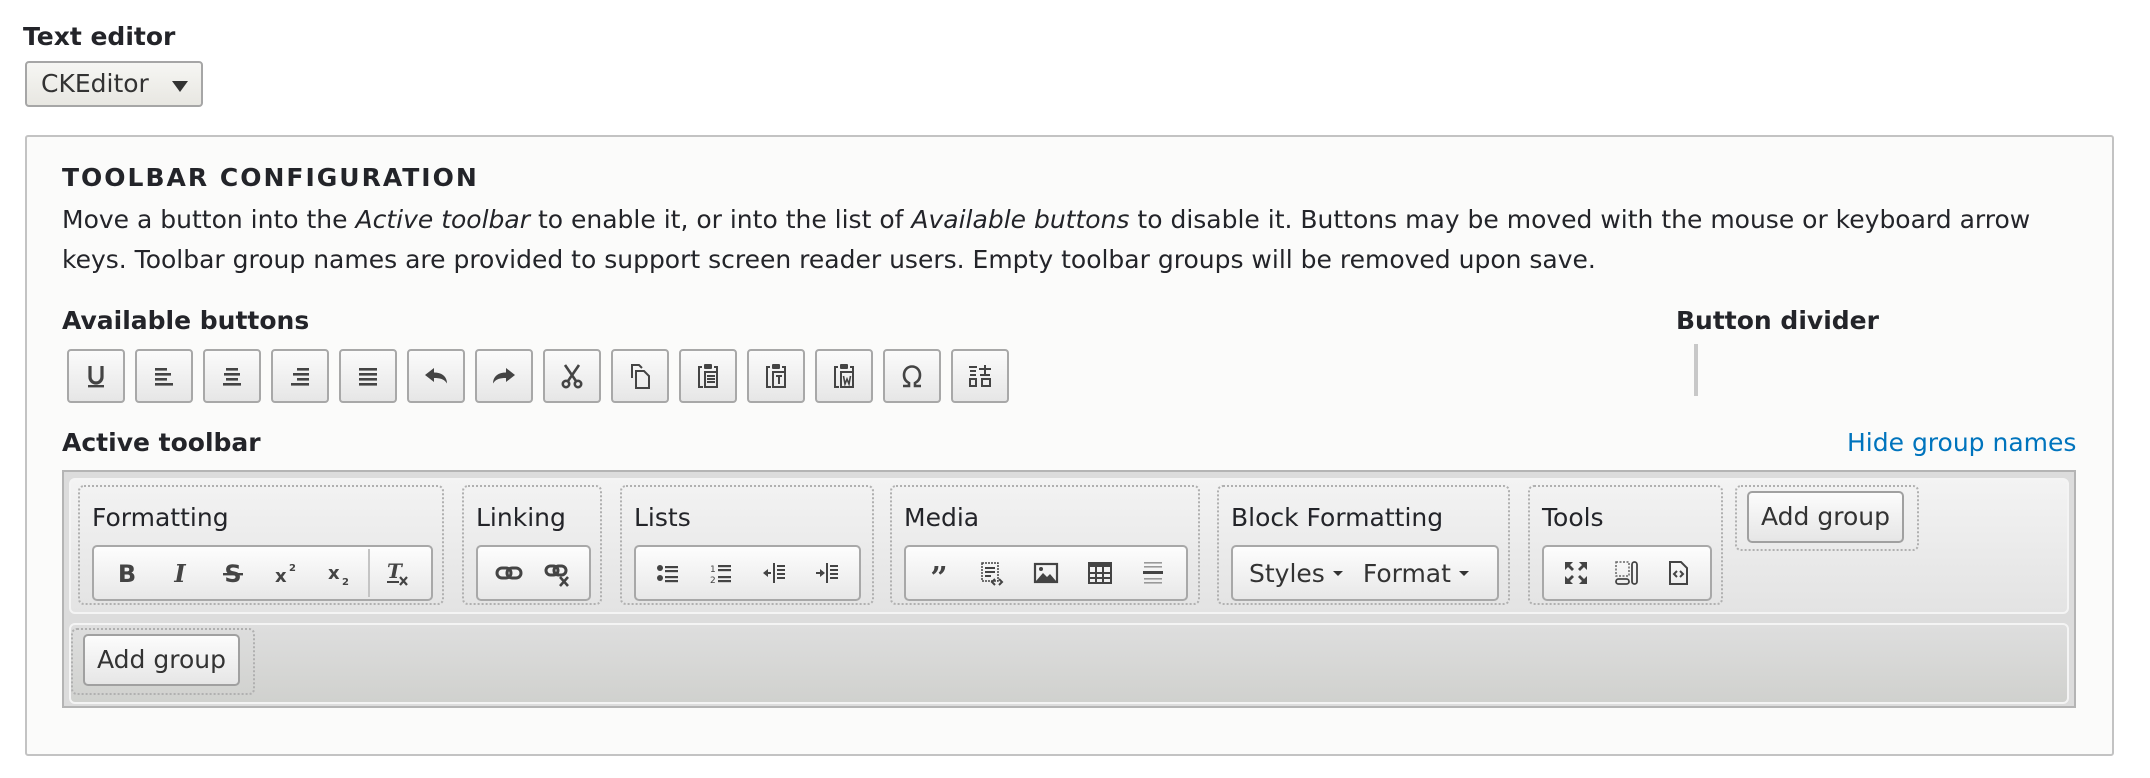  I want to click on available-button-copy, so click(640, 376).